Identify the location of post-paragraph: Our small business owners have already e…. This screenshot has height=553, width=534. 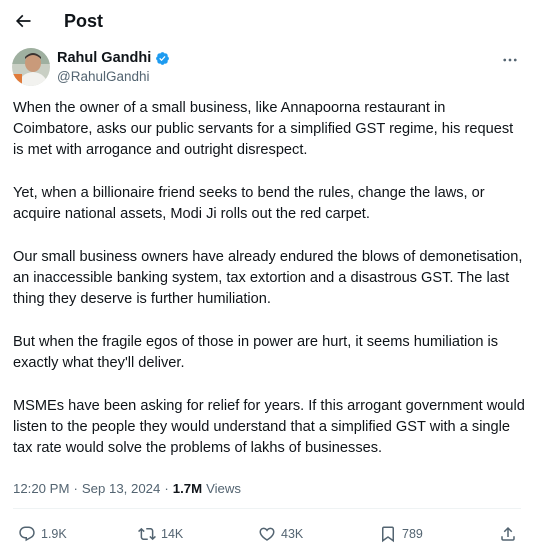
(268, 278).